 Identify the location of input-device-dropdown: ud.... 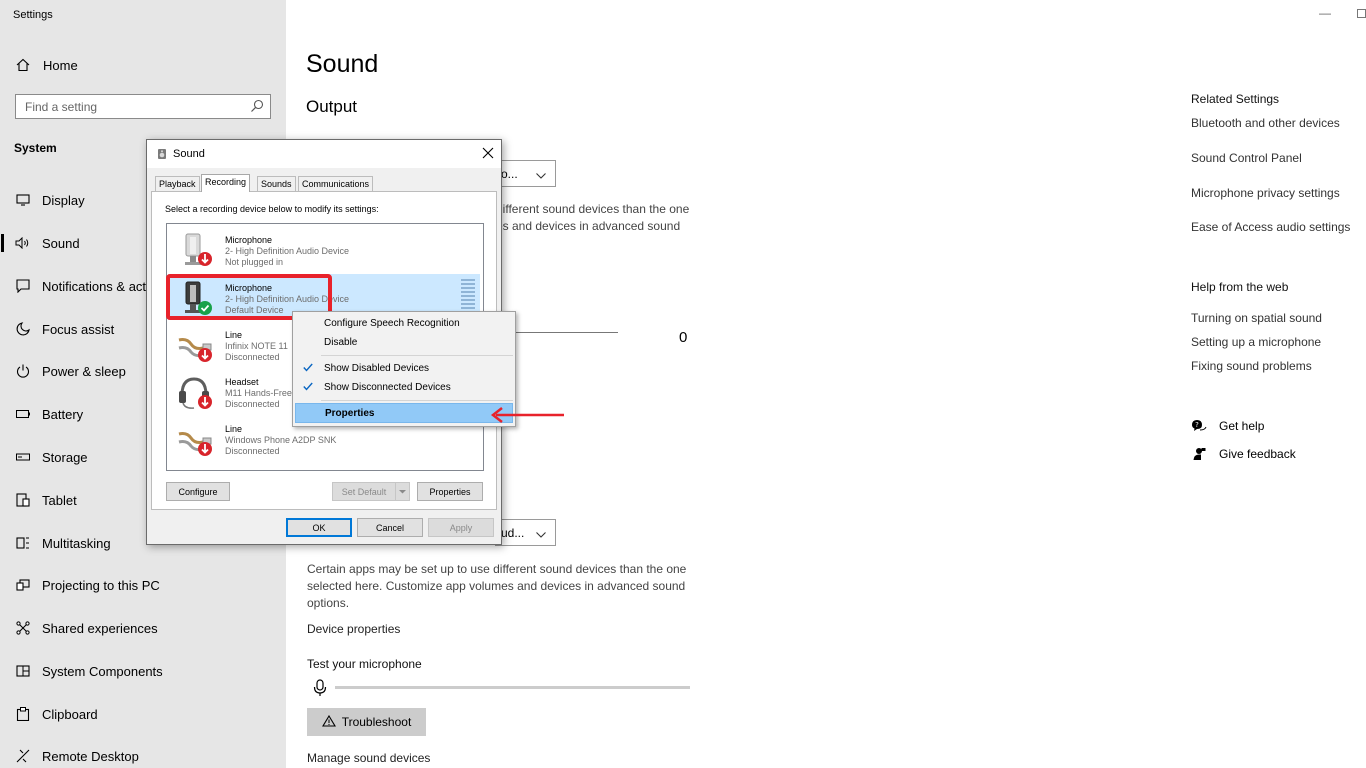
(525, 532).